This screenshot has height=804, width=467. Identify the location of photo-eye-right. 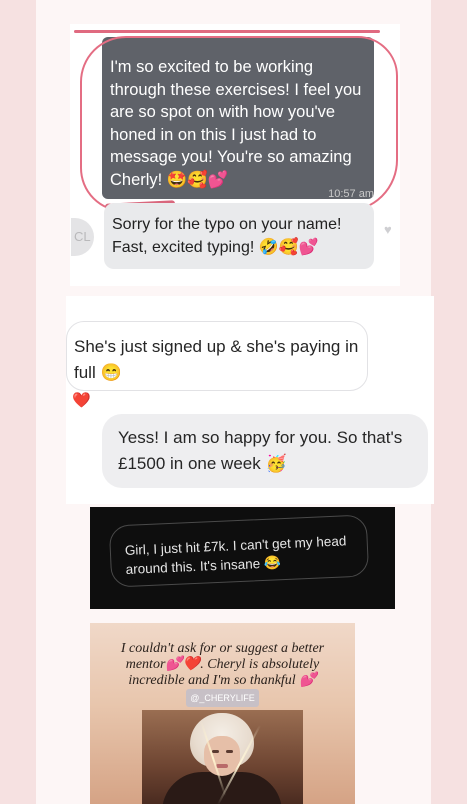
(229, 751).